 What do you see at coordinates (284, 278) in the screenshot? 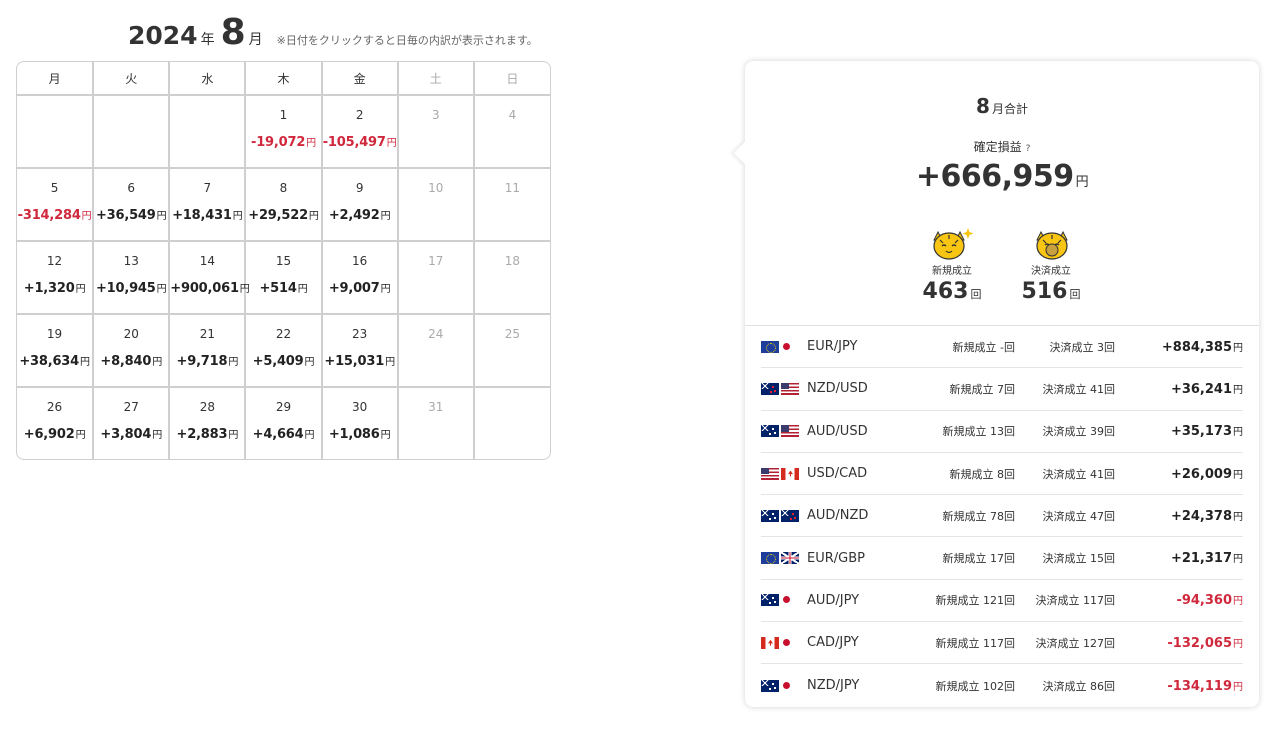
I see `calendar-day-cell: 15 +514円` at bounding box center [284, 278].